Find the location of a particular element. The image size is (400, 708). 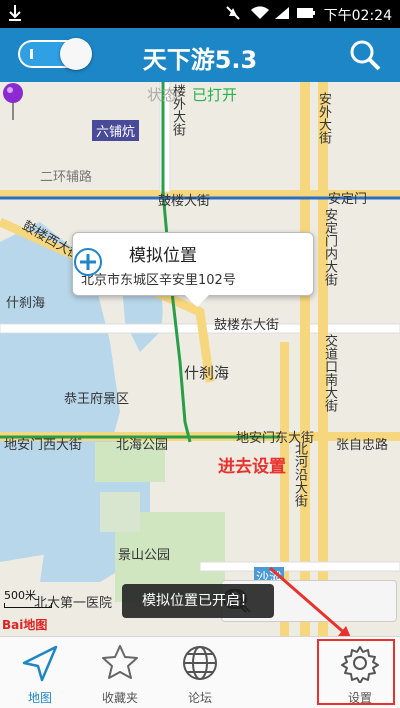

wifi-icon is located at coordinates (260, 13).